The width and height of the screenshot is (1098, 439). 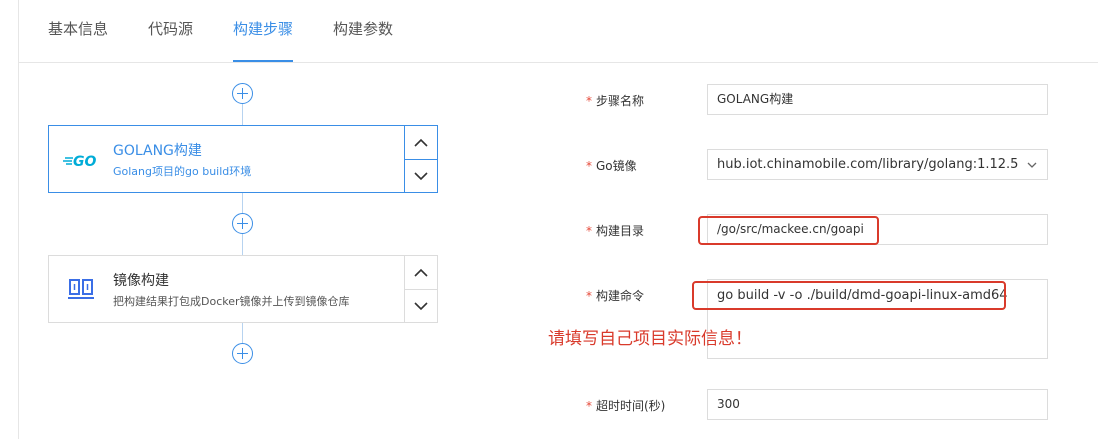 What do you see at coordinates (616, 166) in the screenshot?
I see `label-text: Go镜像` at bounding box center [616, 166].